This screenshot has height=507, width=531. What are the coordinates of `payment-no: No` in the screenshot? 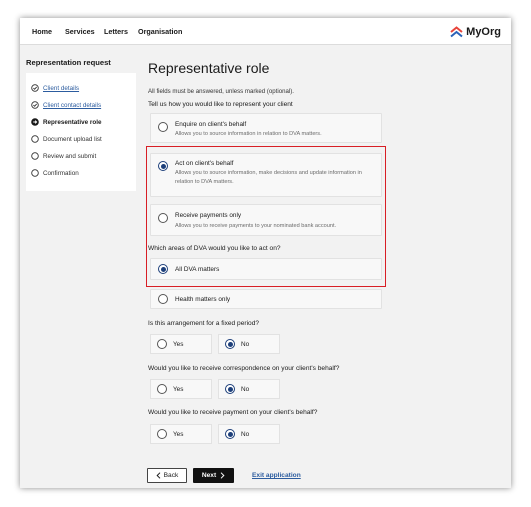 It's located at (249, 434).